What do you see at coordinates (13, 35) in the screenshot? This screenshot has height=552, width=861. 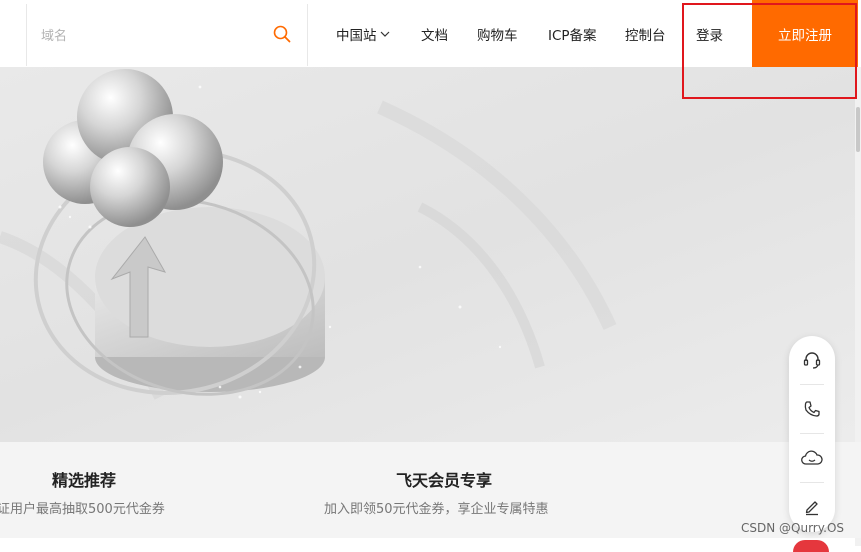 I see `left-nav-stub` at bounding box center [13, 35].